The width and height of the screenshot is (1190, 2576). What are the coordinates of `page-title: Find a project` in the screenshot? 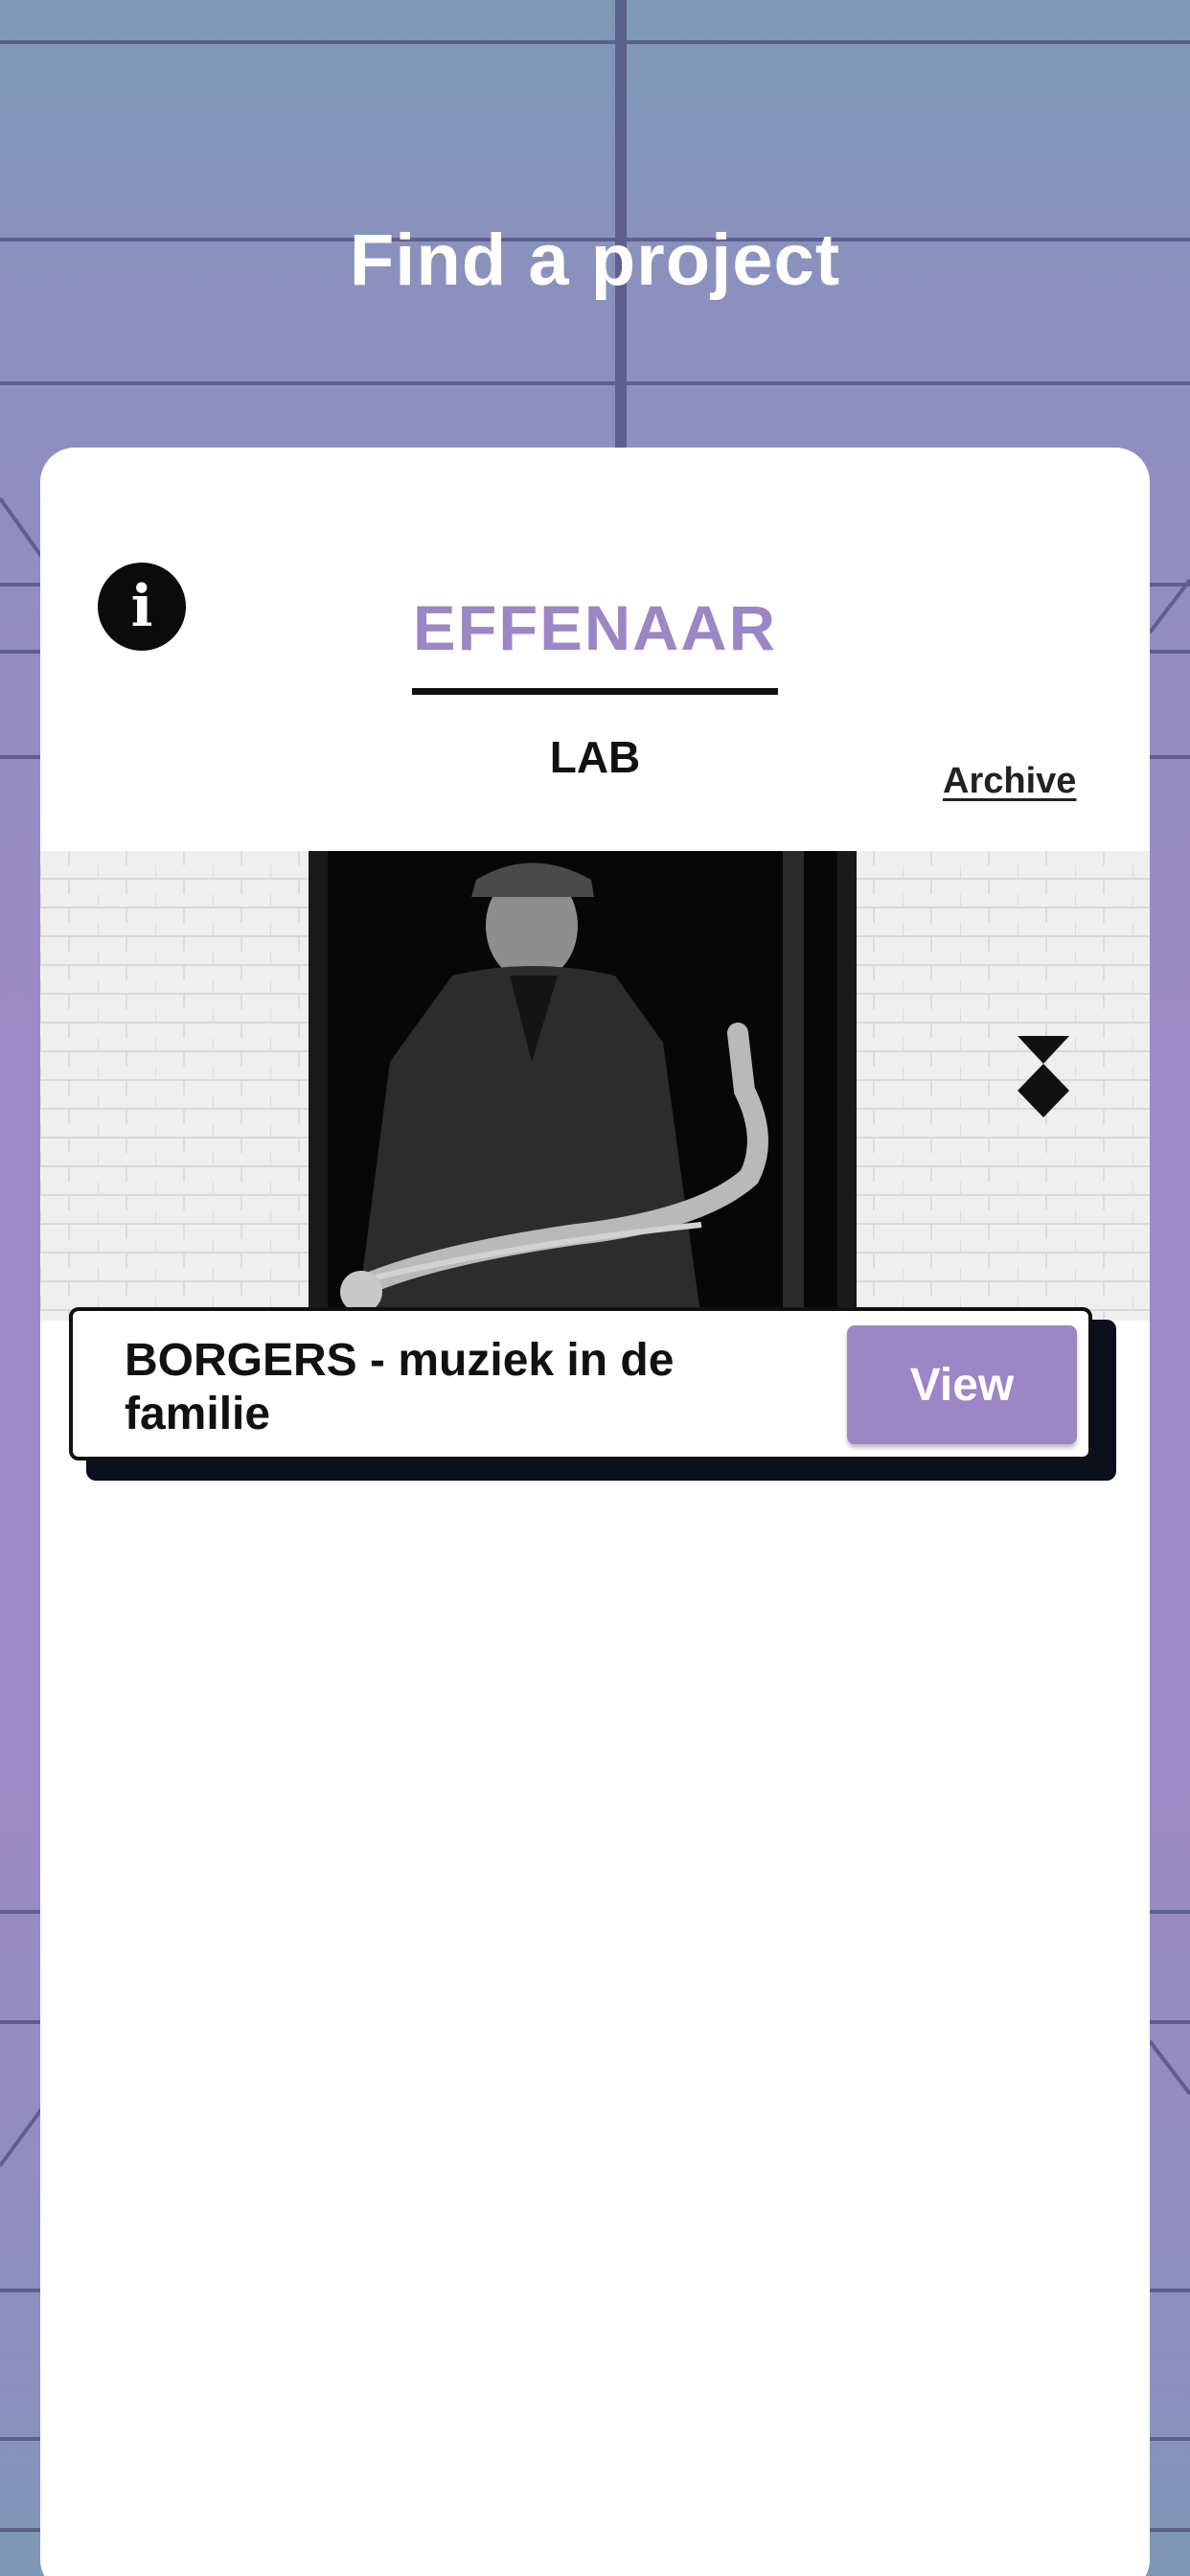 It's located at (595, 260).